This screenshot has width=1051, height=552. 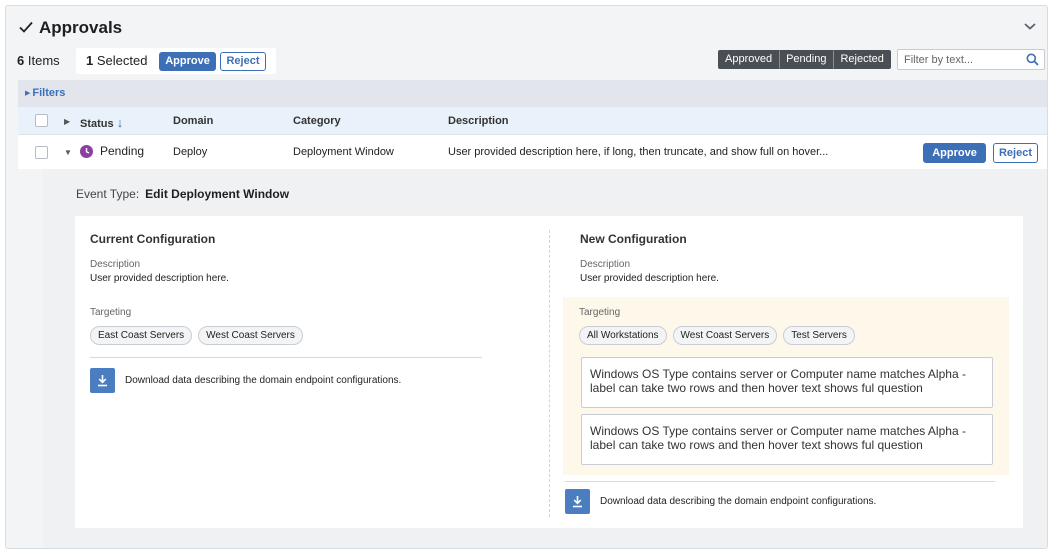 I want to click on new-config-title: New Configuration, so click(x=633, y=239).